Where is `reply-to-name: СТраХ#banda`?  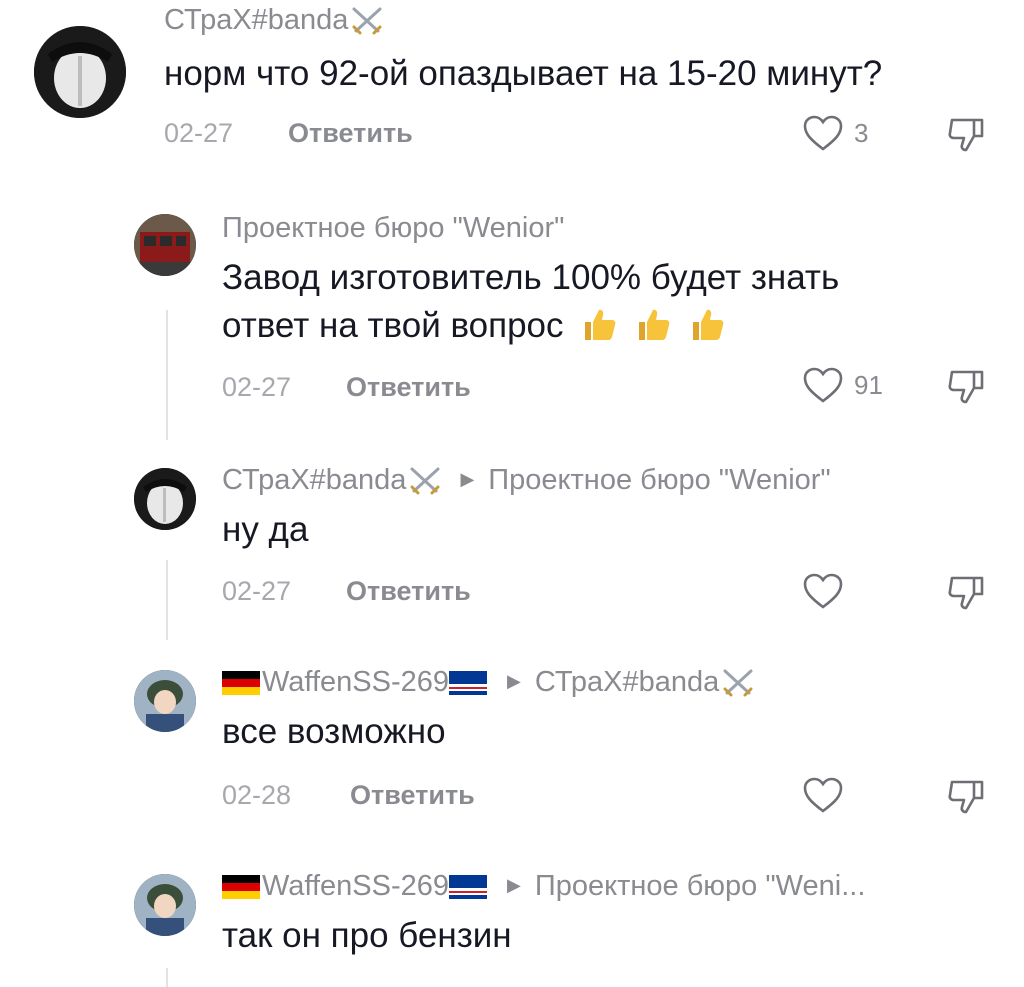
reply-to-name: СТраХ#banda is located at coordinates (627, 682).